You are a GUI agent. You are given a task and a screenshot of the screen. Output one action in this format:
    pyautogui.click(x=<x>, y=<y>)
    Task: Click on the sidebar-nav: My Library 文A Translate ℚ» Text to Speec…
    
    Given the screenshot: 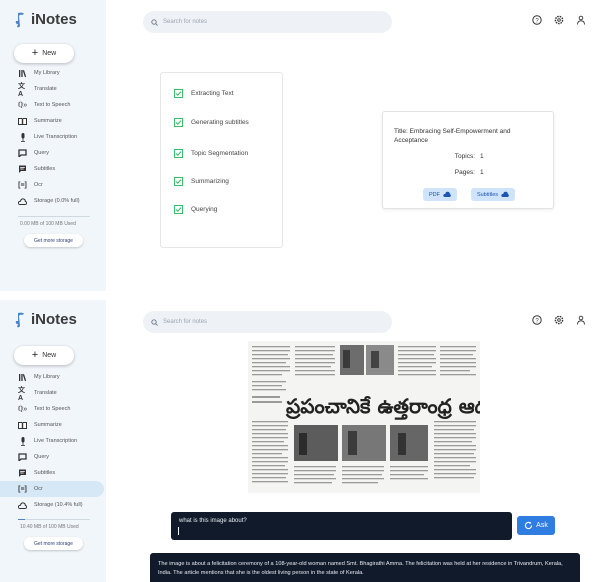 What is the action you would take?
    pyautogui.click(x=53, y=441)
    